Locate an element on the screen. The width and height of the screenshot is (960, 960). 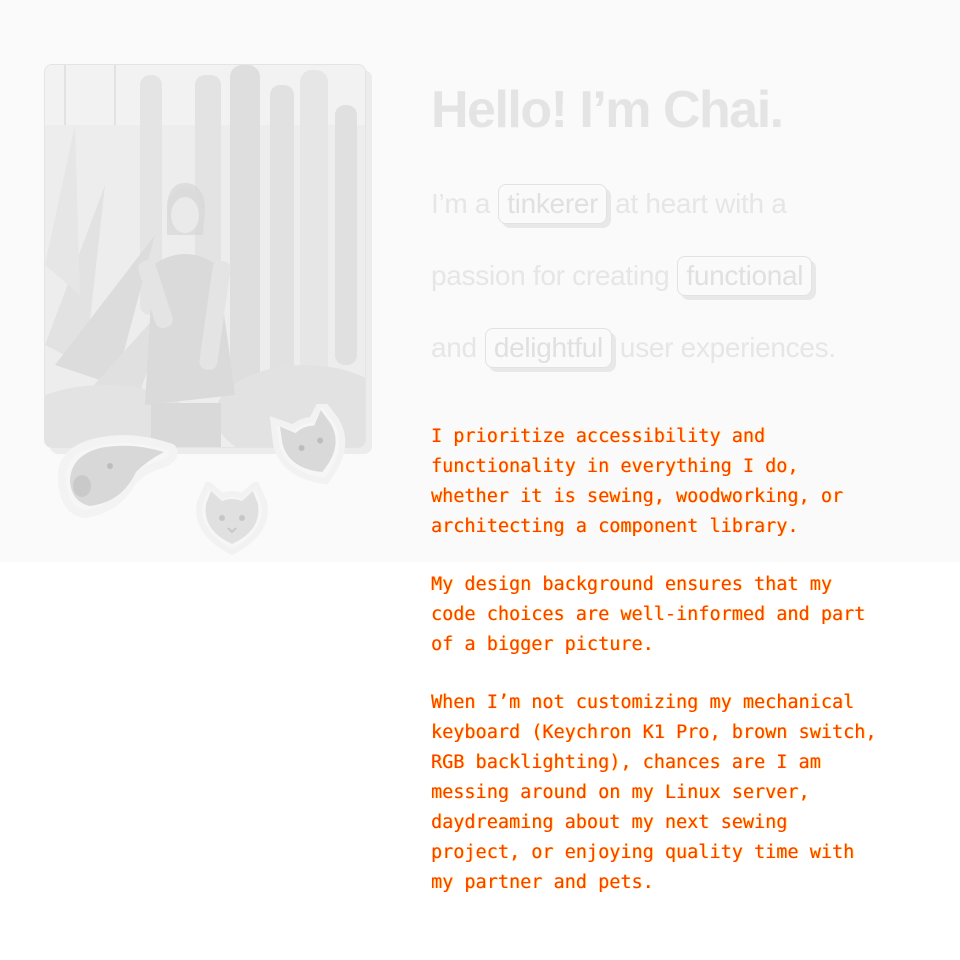
intro-line-3: and delightful user experiences. is located at coordinates (681, 360).